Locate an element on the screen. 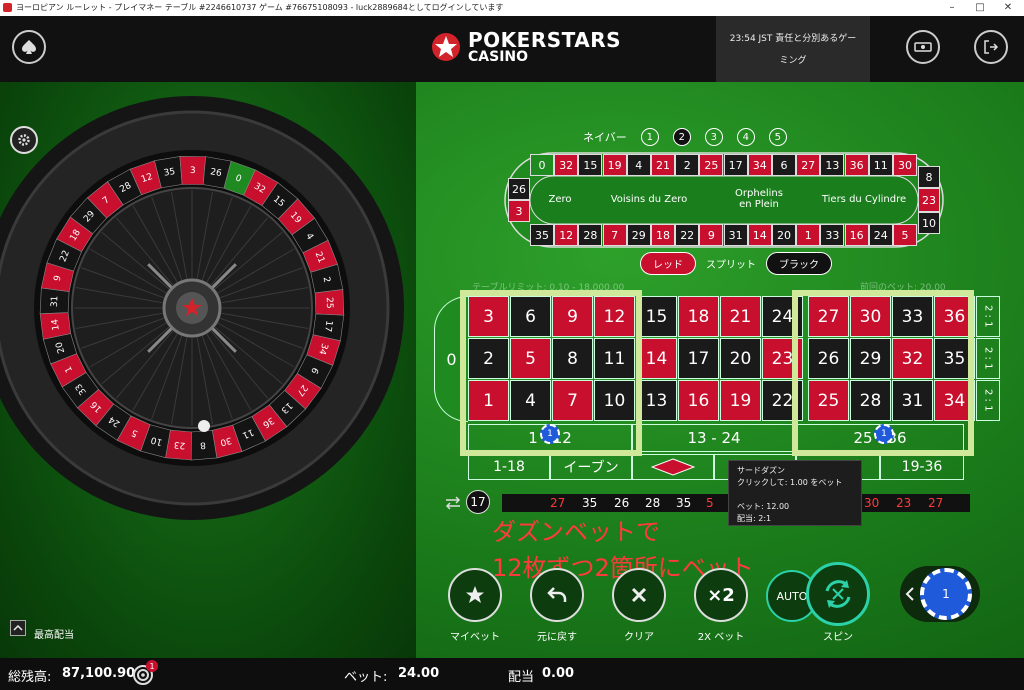  racetrack-cell: 26 is located at coordinates (519, 189).